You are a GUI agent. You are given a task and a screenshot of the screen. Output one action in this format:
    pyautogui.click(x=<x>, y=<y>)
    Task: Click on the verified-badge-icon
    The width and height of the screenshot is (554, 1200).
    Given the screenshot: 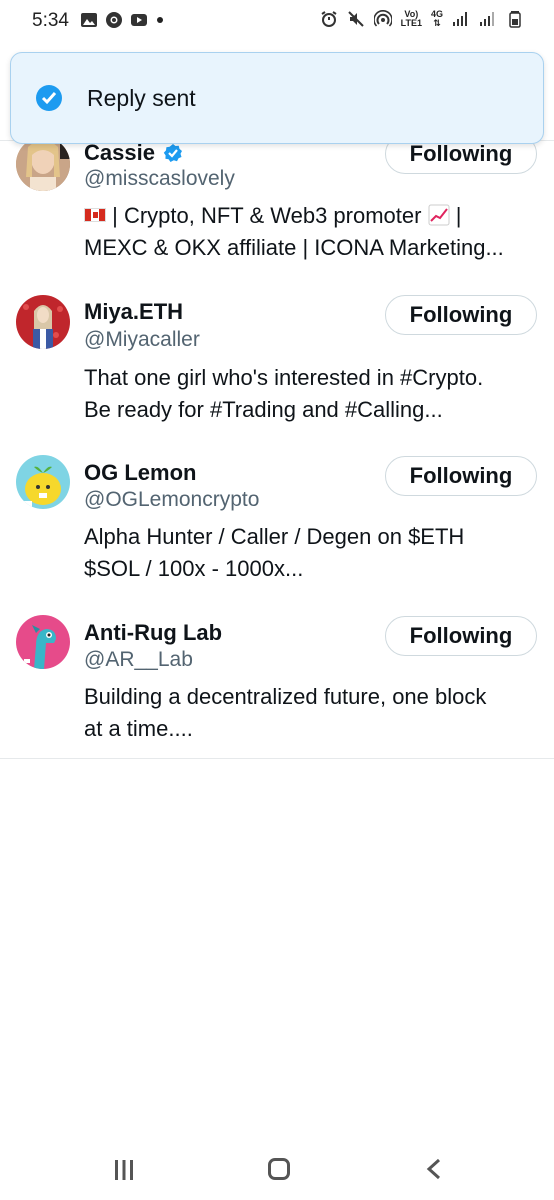 What is the action you would take?
    pyautogui.click(x=172, y=153)
    